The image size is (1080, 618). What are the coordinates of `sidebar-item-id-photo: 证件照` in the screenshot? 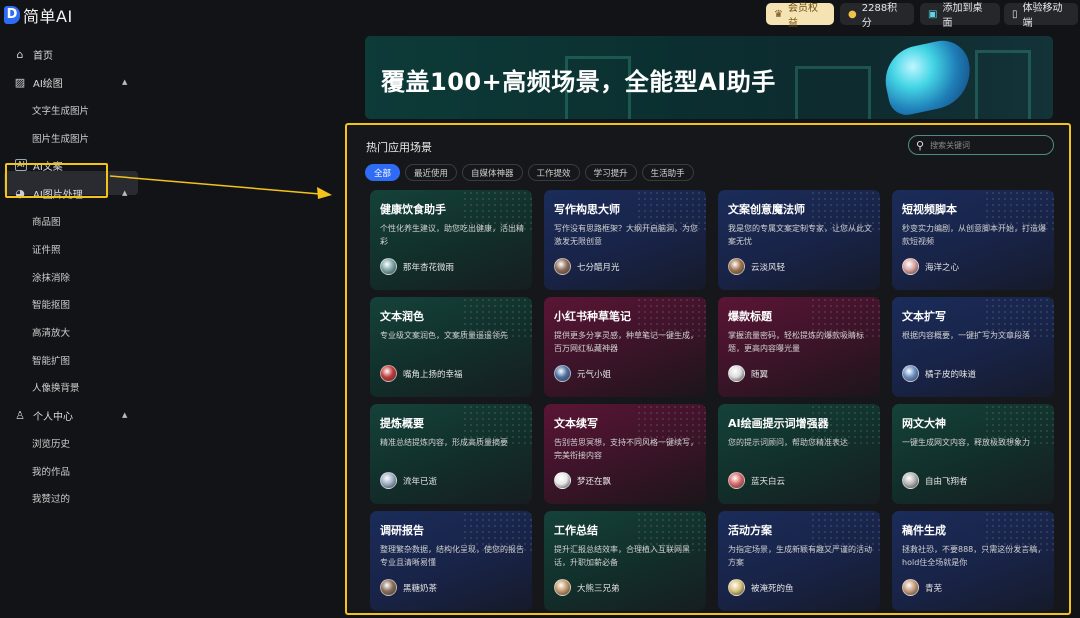 It's located at (70, 249).